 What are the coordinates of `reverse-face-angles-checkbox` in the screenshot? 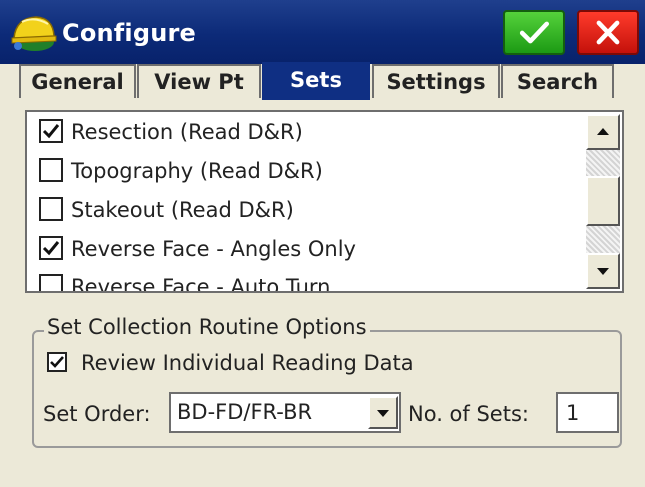 It's located at (51, 248).